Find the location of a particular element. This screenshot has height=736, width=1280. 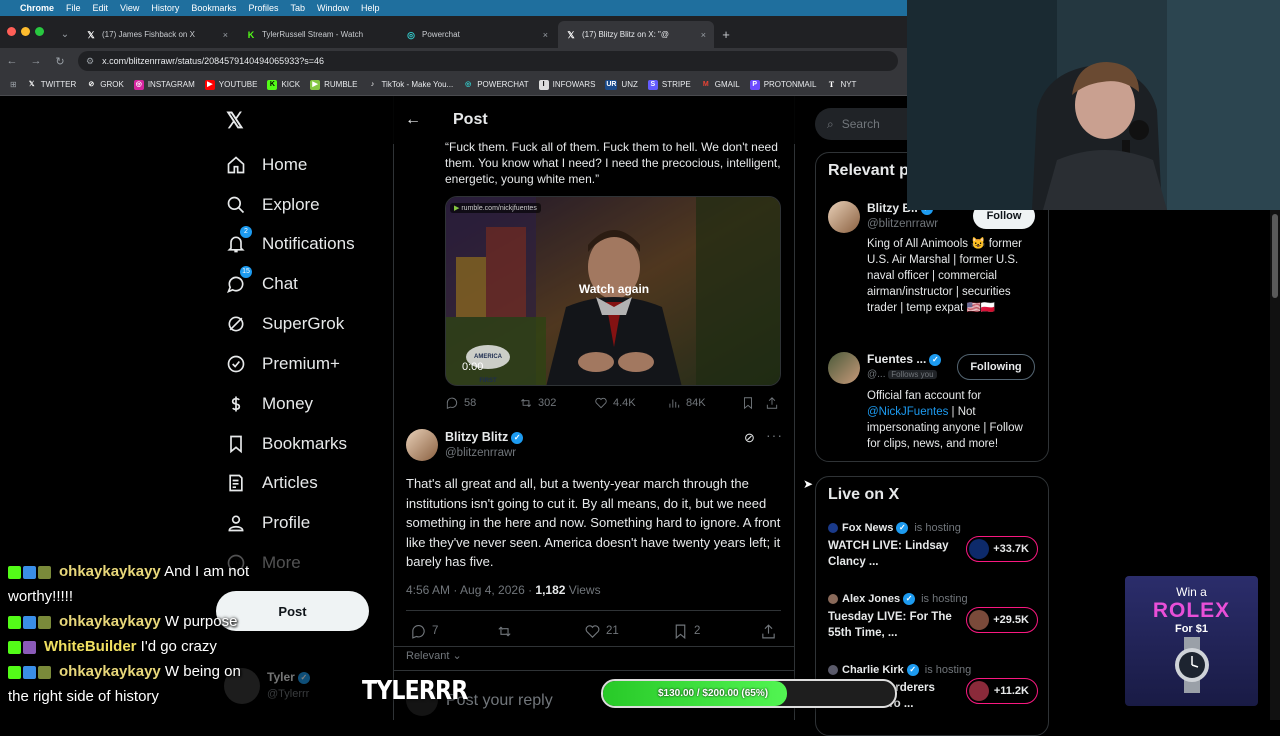

menu-view: View is located at coordinates (129, 8).